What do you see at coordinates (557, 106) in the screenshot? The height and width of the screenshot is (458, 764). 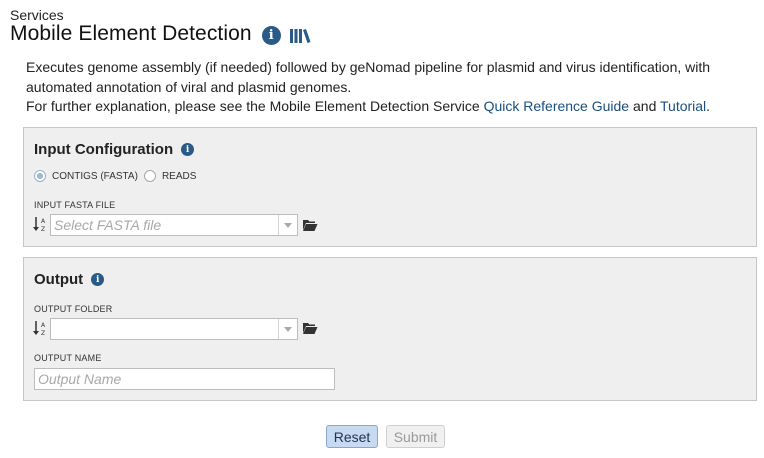 I see `quick-reference-link: Quick Reference Guide` at bounding box center [557, 106].